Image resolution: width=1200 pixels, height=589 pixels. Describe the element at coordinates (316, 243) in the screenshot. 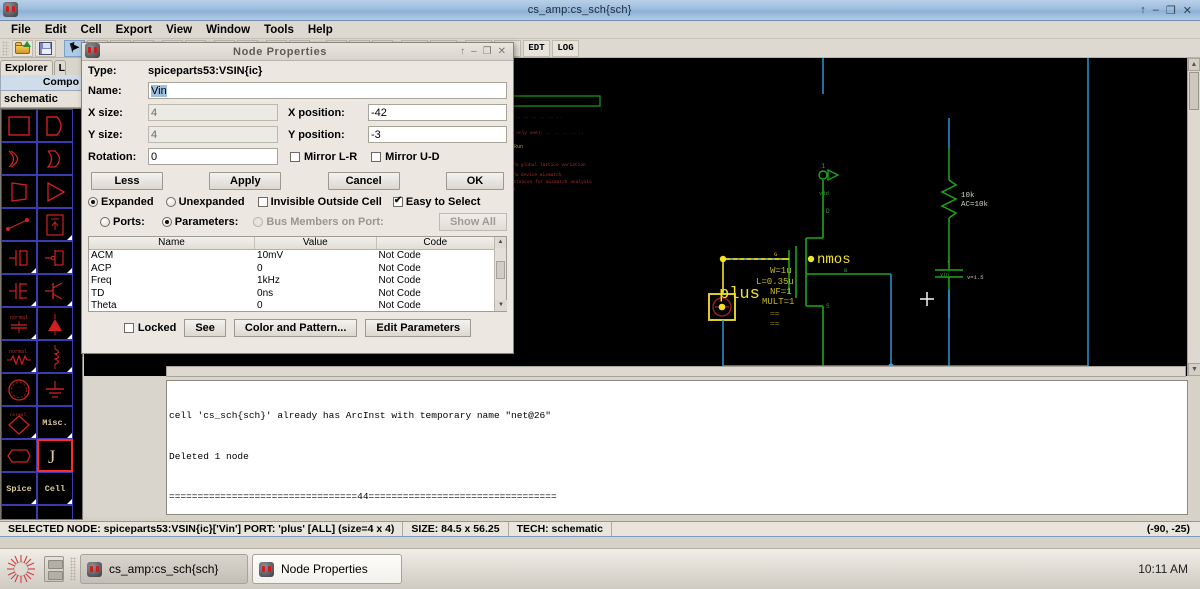

I see `column-header-value: Value` at that location.